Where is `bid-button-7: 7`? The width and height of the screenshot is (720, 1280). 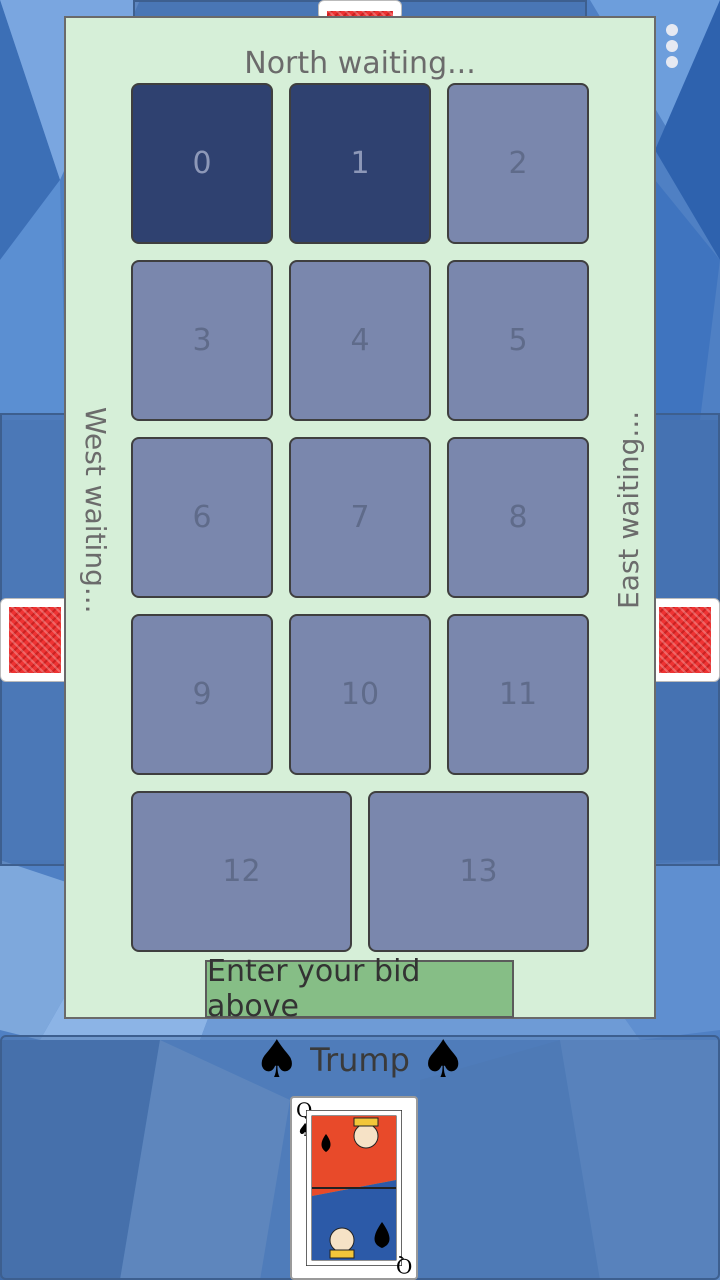
bid-button-7: 7 is located at coordinates (360, 517).